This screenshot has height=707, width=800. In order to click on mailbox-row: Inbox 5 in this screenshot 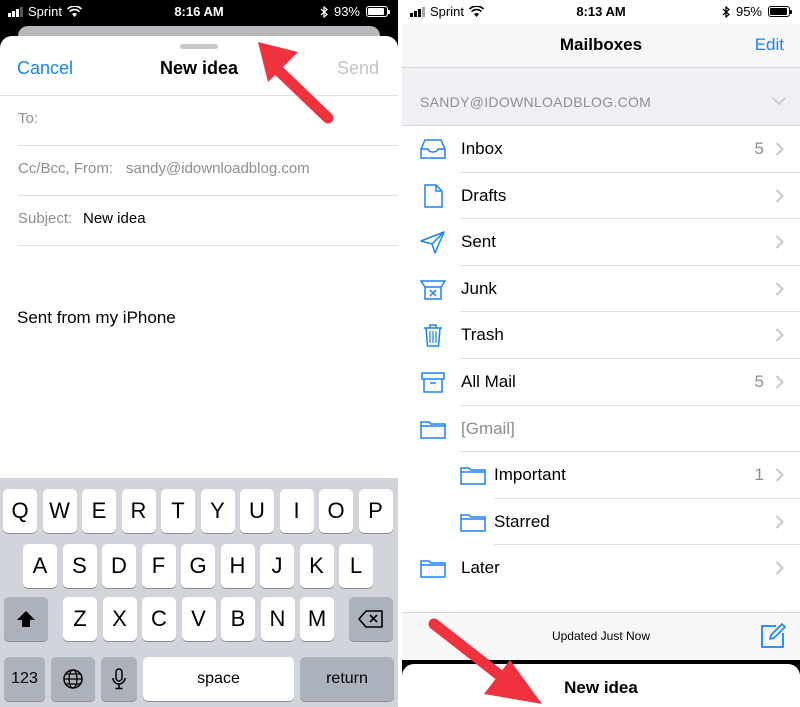, I will do `click(601, 149)`.